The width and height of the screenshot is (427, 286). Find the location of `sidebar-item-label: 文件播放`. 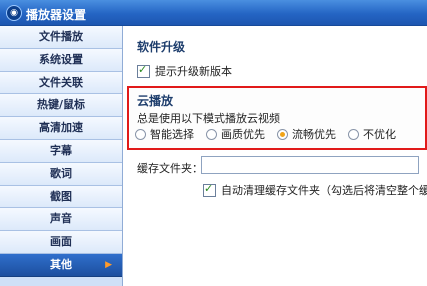

sidebar-item-label: 文件播放 is located at coordinates (61, 36).